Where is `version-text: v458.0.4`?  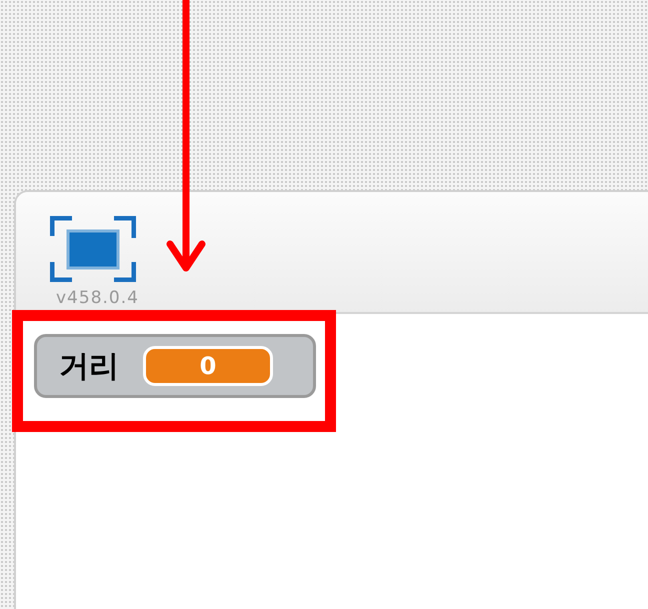
version-text: v458.0.4 is located at coordinates (97, 298).